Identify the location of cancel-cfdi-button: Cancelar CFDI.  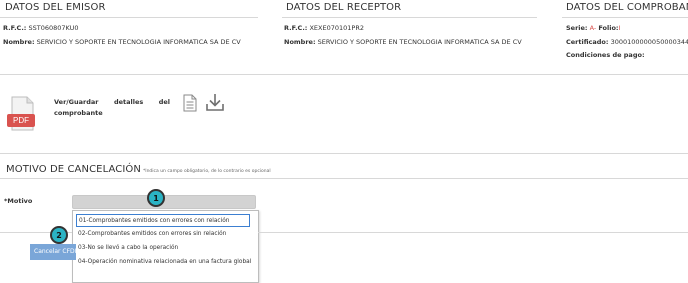
(53, 252).